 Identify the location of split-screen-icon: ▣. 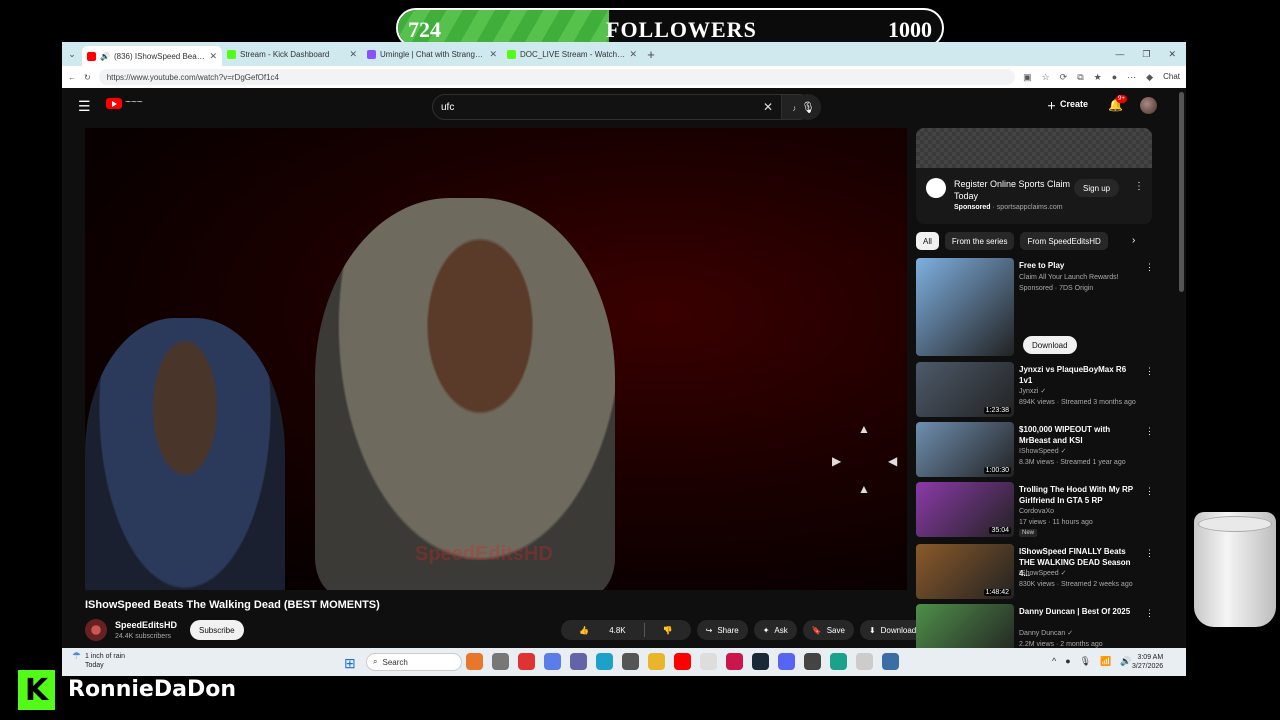
(1027, 77).